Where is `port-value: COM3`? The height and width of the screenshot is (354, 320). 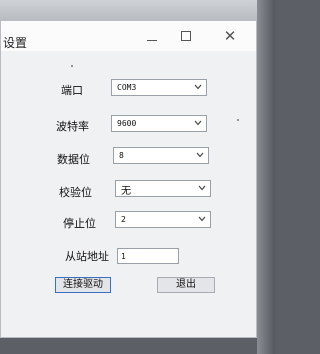 port-value: COM3 is located at coordinates (127, 87).